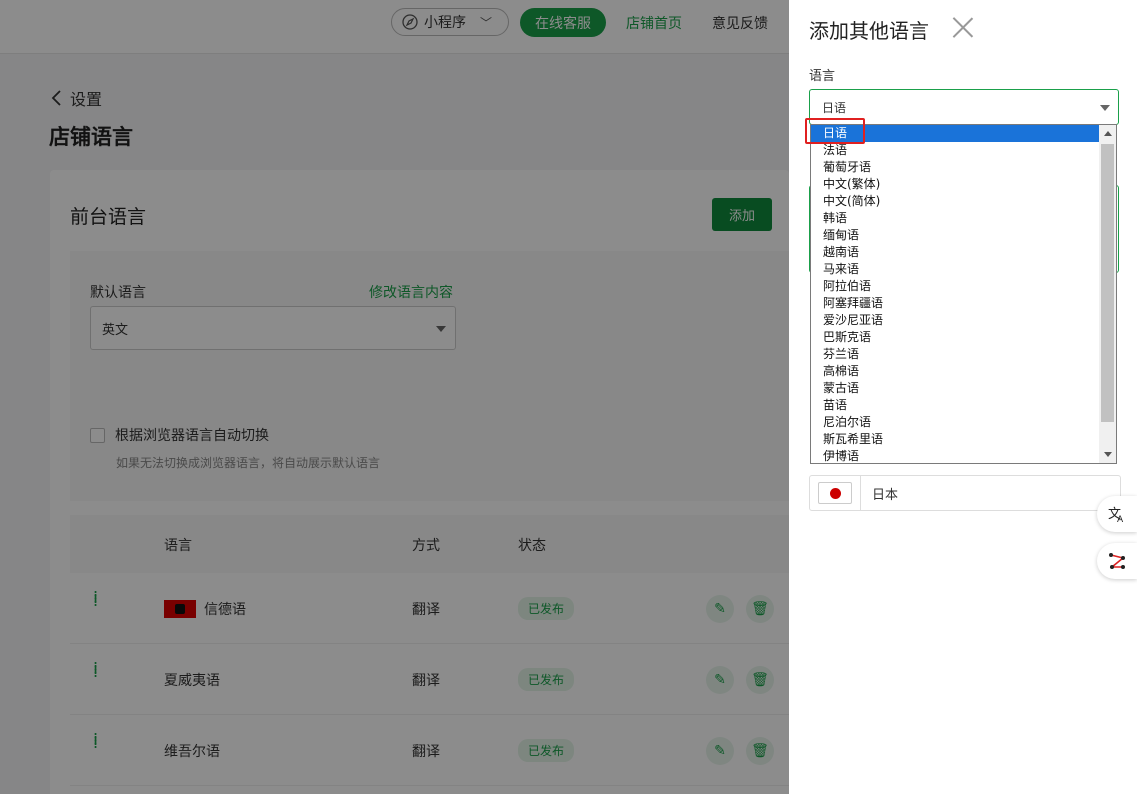 This screenshot has width=1137, height=794. What do you see at coordinates (956, 150) in the screenshot?
I see `dropdown-option: 法语` at bounding box center [956, 150].